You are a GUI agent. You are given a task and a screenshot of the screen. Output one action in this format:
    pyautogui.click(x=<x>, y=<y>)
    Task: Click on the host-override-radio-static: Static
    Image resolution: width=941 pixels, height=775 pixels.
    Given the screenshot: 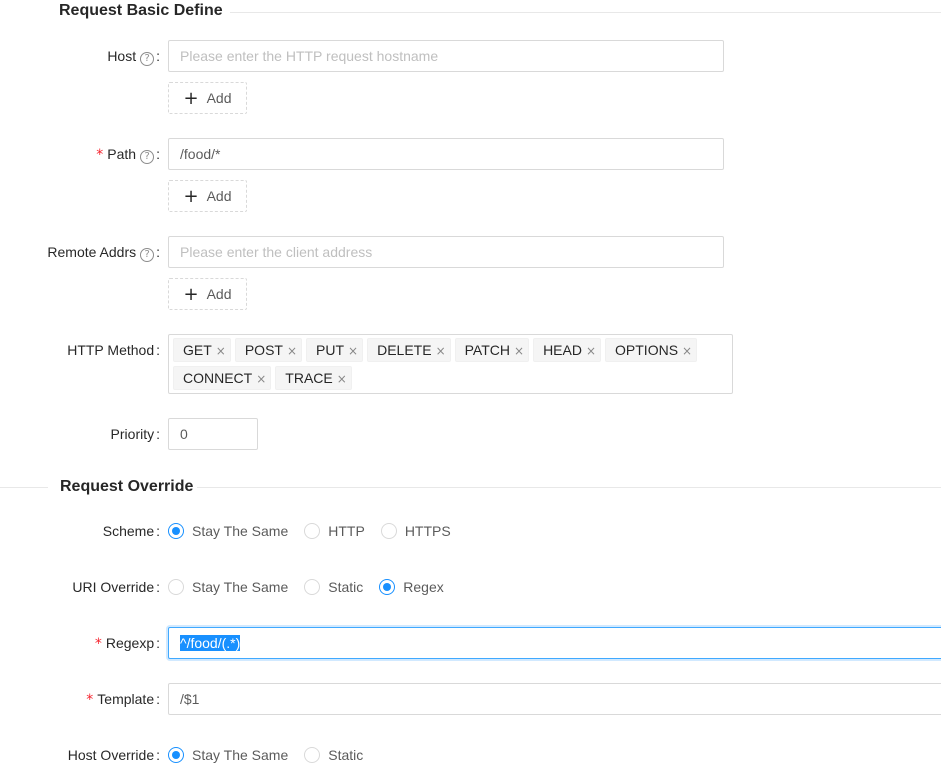 What is the action you would take?
    pyautogui.click(x=333, y=755)
    